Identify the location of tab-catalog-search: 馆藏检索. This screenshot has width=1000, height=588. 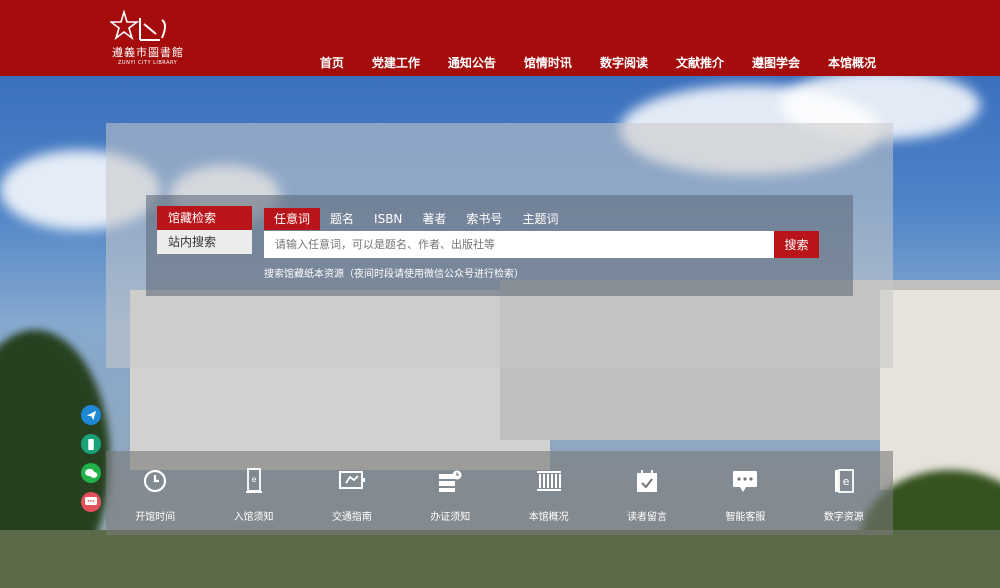
(204, 218).